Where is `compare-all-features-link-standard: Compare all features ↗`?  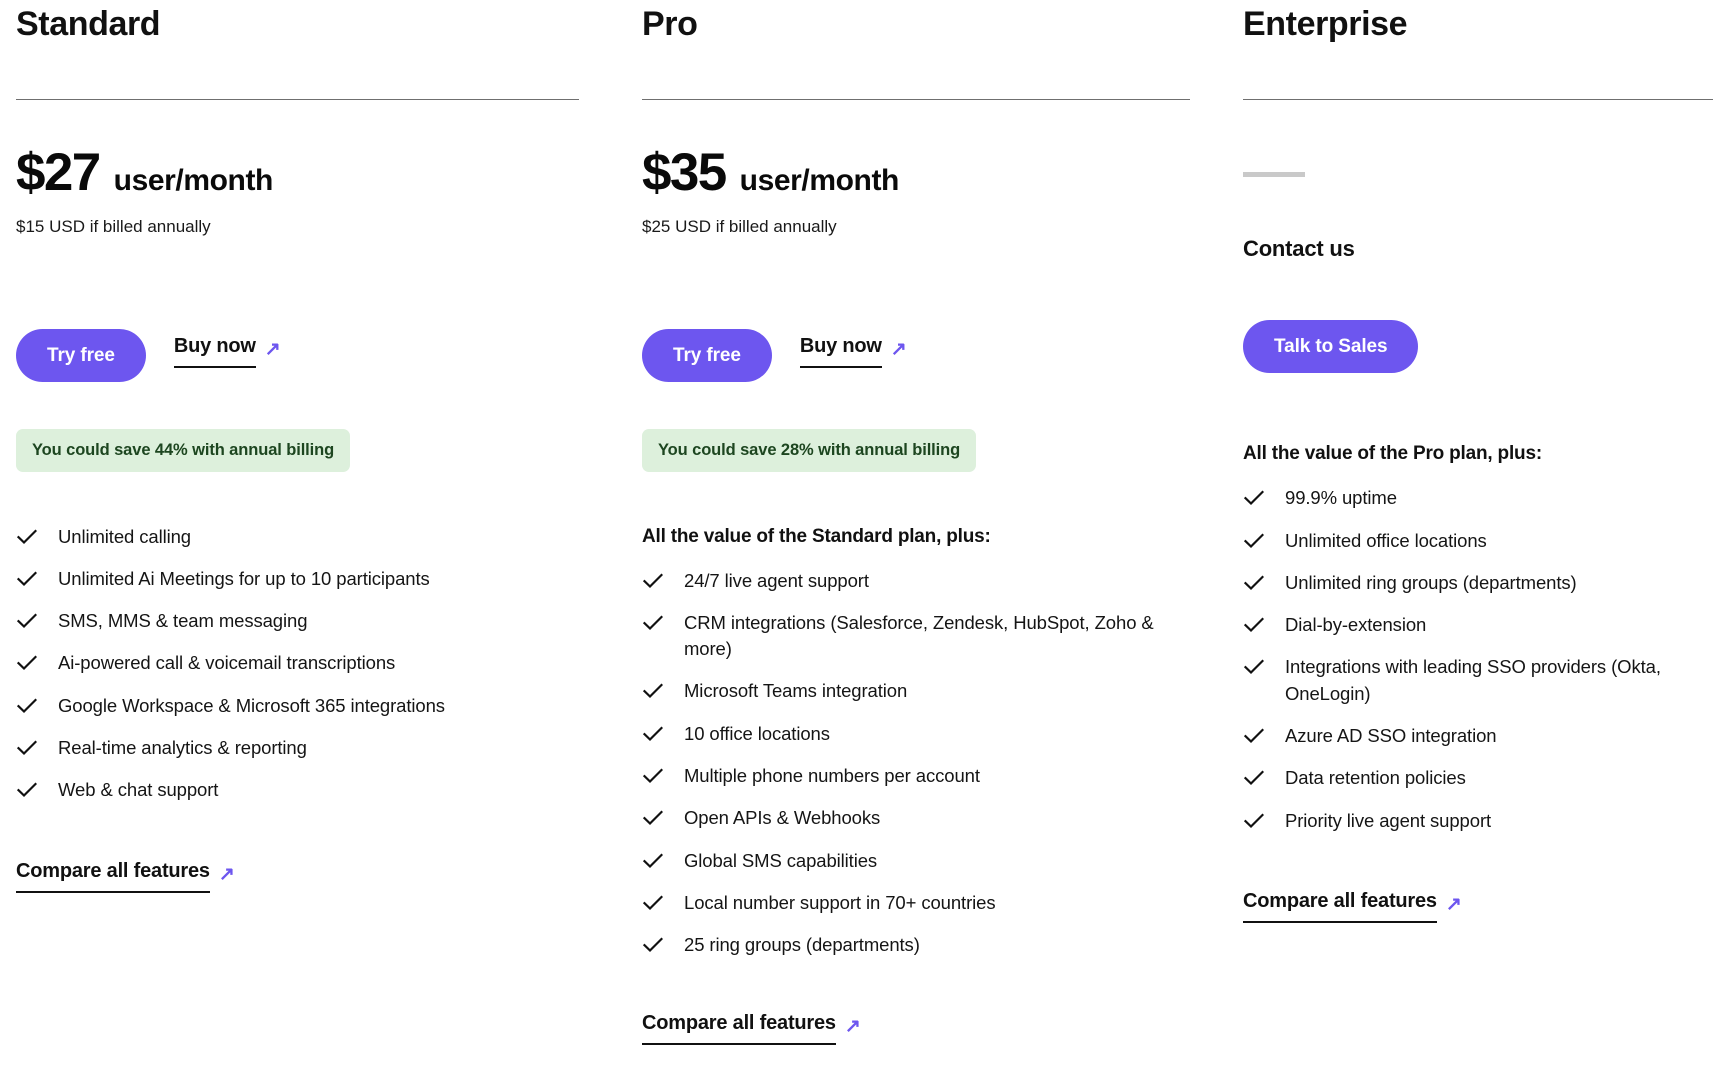 compare-all-features-link-standard: Compare all features ↗ is located at coordinates (125, 881).